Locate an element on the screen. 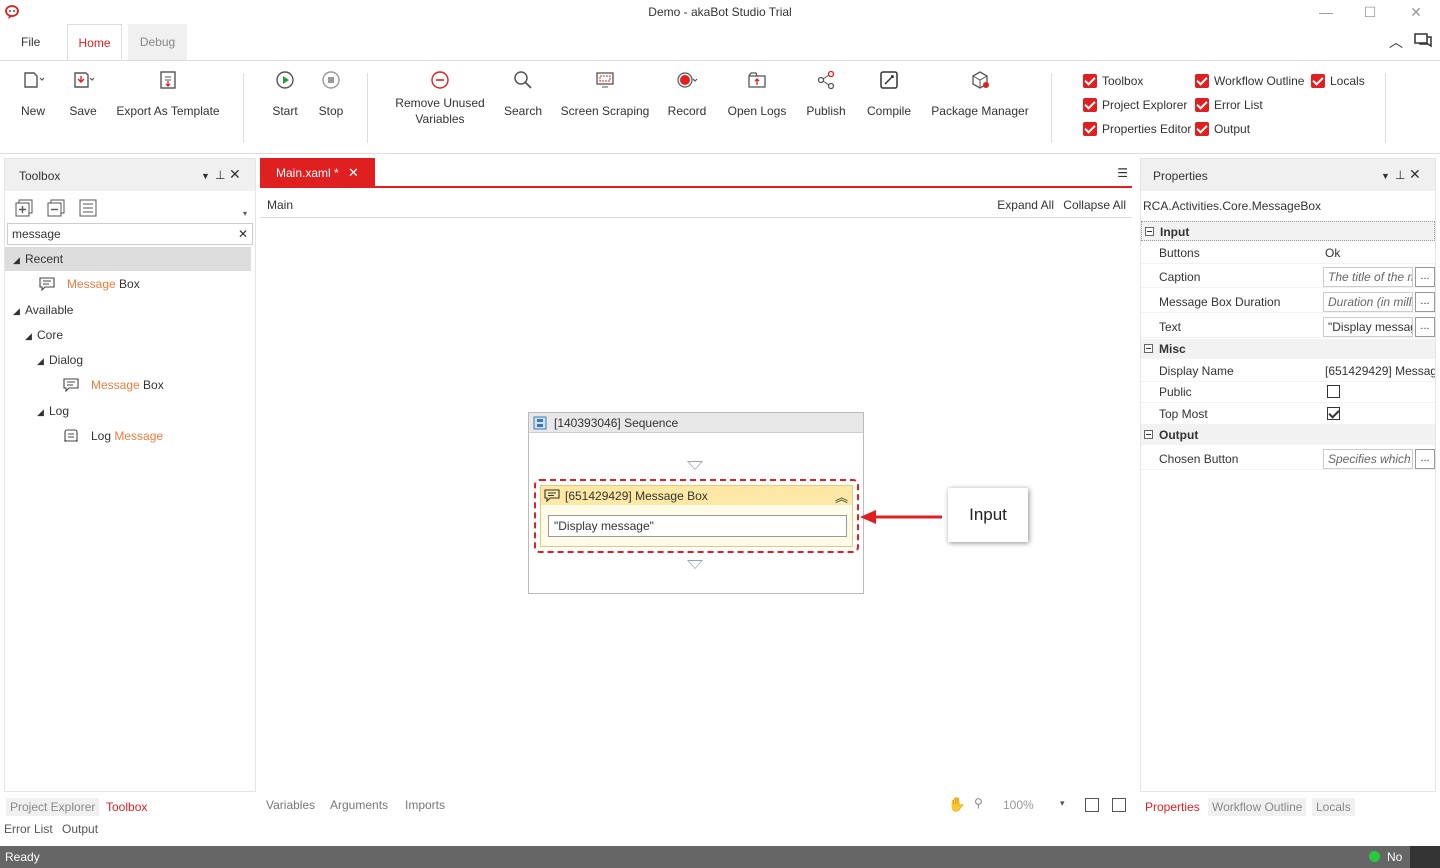 Image resolution: width=1440 pixels, height=868 pixels. category-misc: Misc is located at coordinates (1288, 349).